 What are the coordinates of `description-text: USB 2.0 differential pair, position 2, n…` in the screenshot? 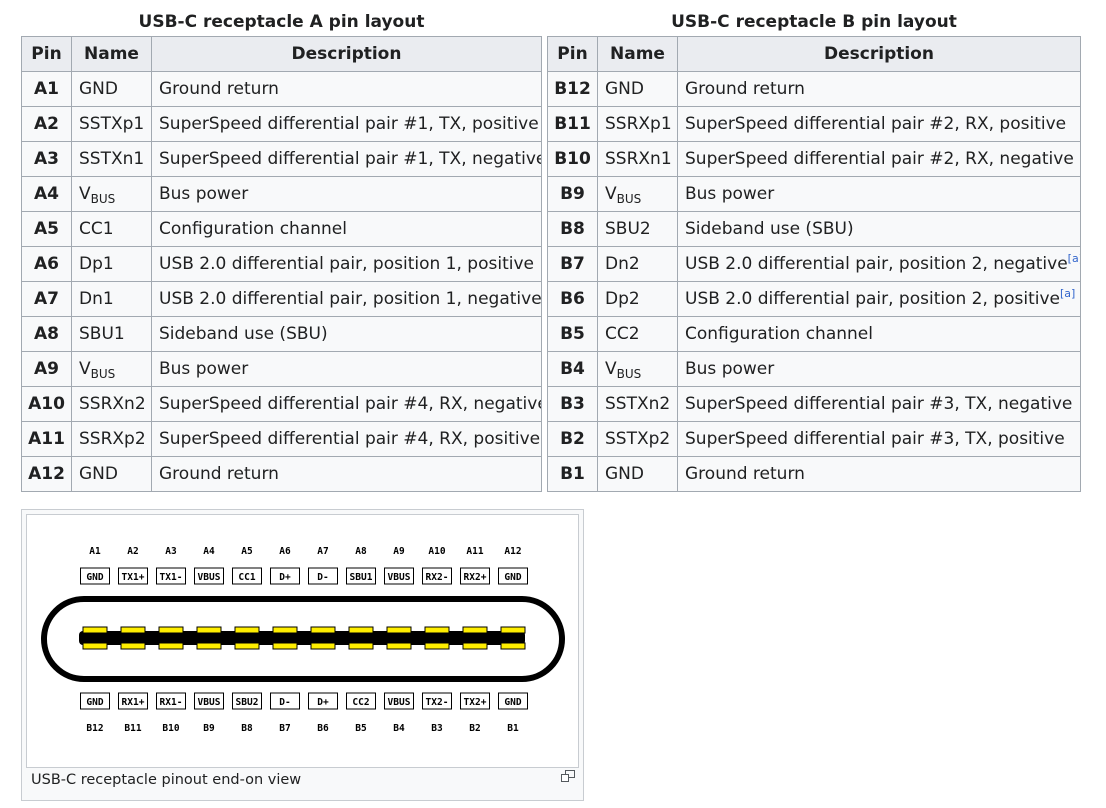 It's located at (876, 264).